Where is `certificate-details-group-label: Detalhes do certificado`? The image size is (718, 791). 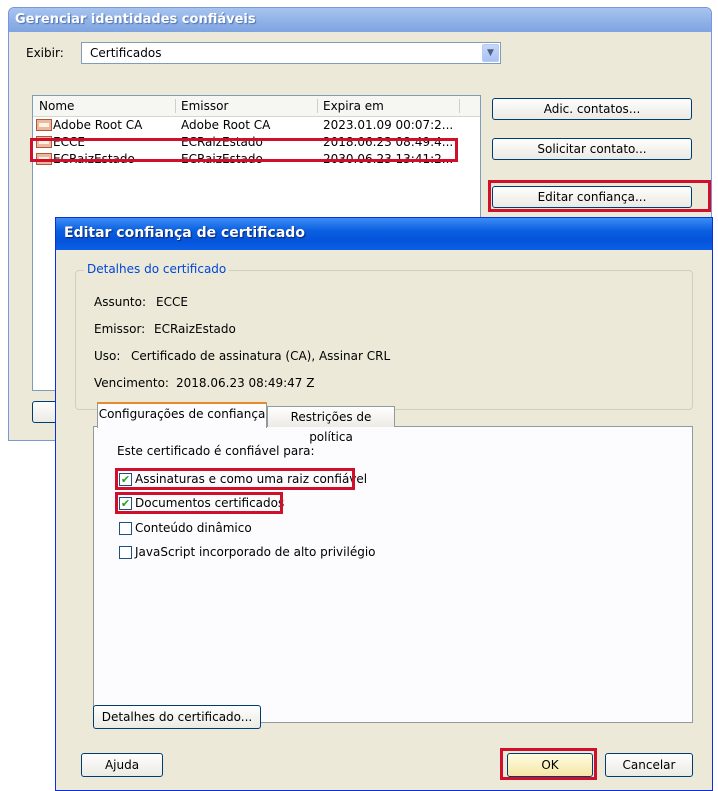
certificate-details-group-label: Detalhes do certificado is located at coordinates (157, 269).